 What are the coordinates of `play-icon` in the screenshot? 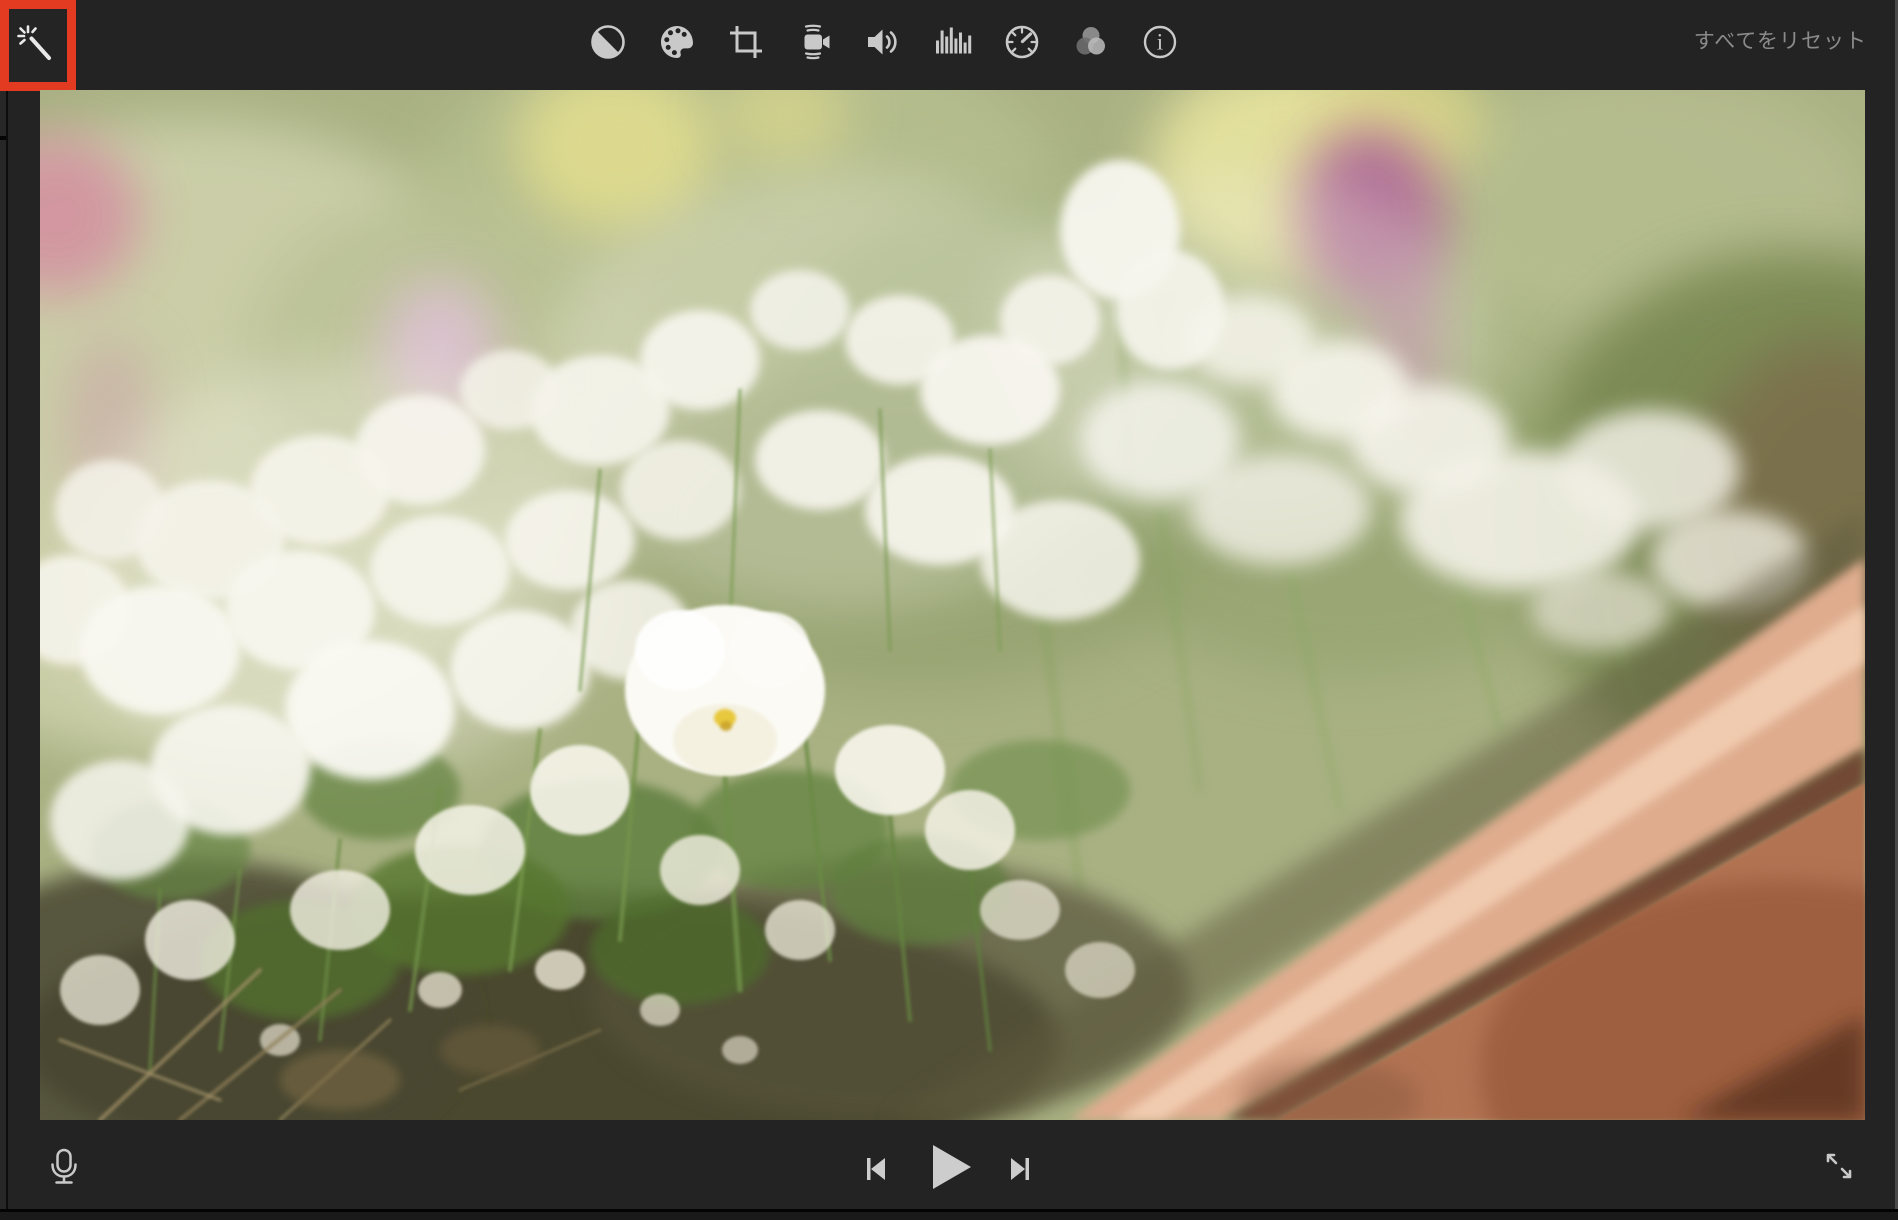 It's located at (952, 1167).